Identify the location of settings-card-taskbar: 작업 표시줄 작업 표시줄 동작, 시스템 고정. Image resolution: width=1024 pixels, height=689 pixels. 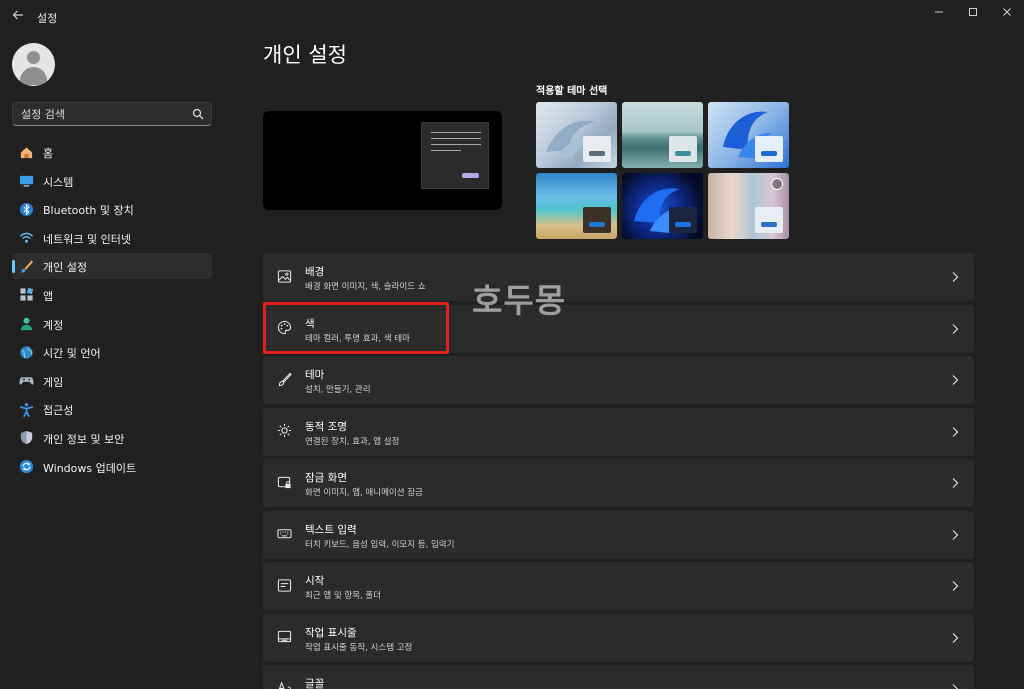
(618, 637).